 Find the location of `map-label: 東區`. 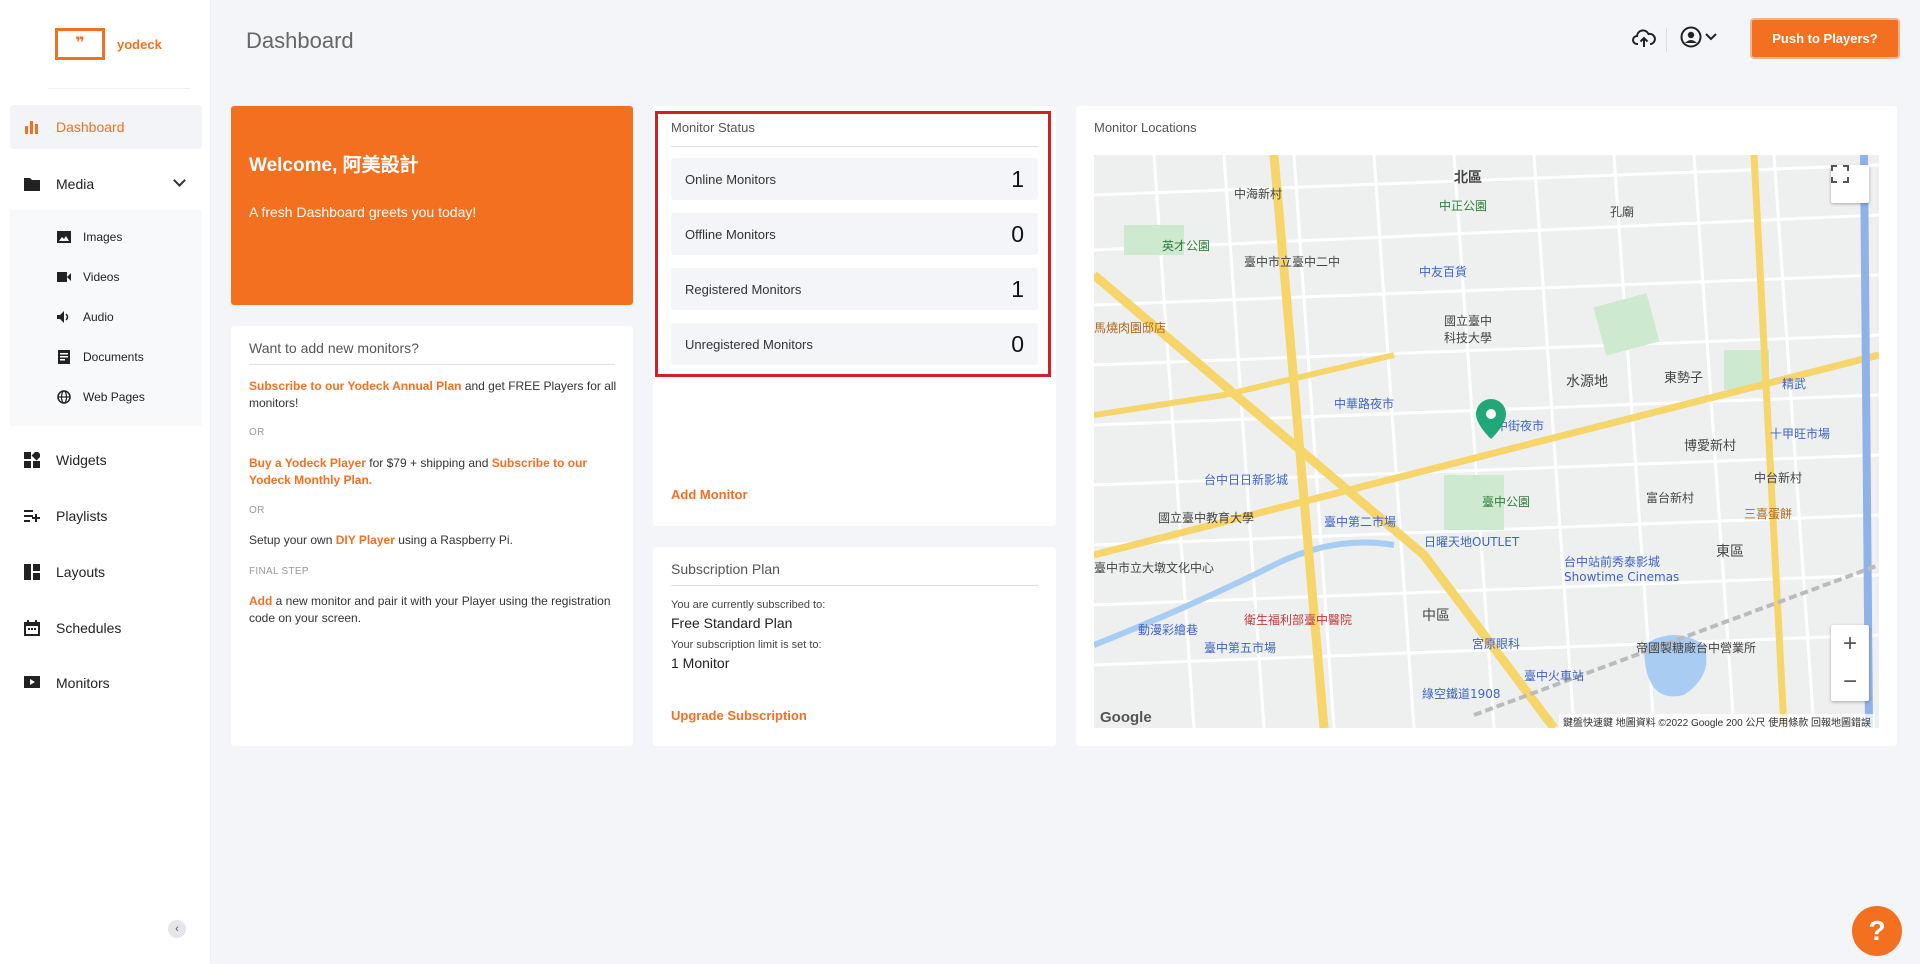

map-label: 東區 is located at coordinates (1730, 552).